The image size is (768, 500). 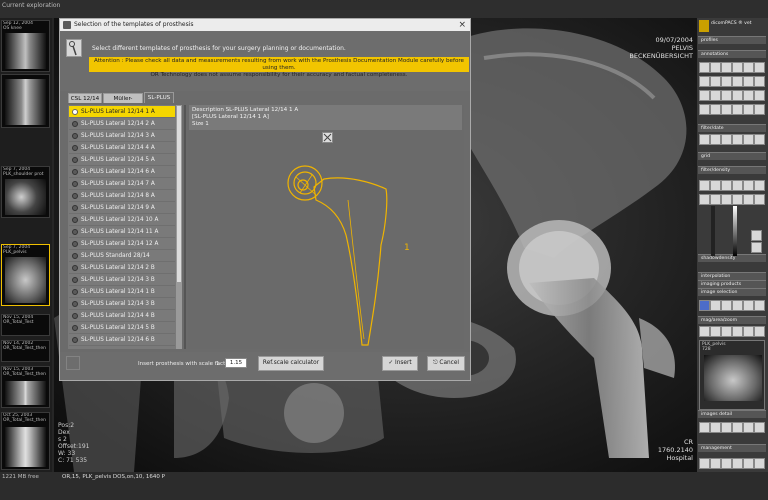 What do you see at coordinates (400, 363) in the screenshot?
I see `insert-button: ✓ Insert` at bounding box center [400, 363].